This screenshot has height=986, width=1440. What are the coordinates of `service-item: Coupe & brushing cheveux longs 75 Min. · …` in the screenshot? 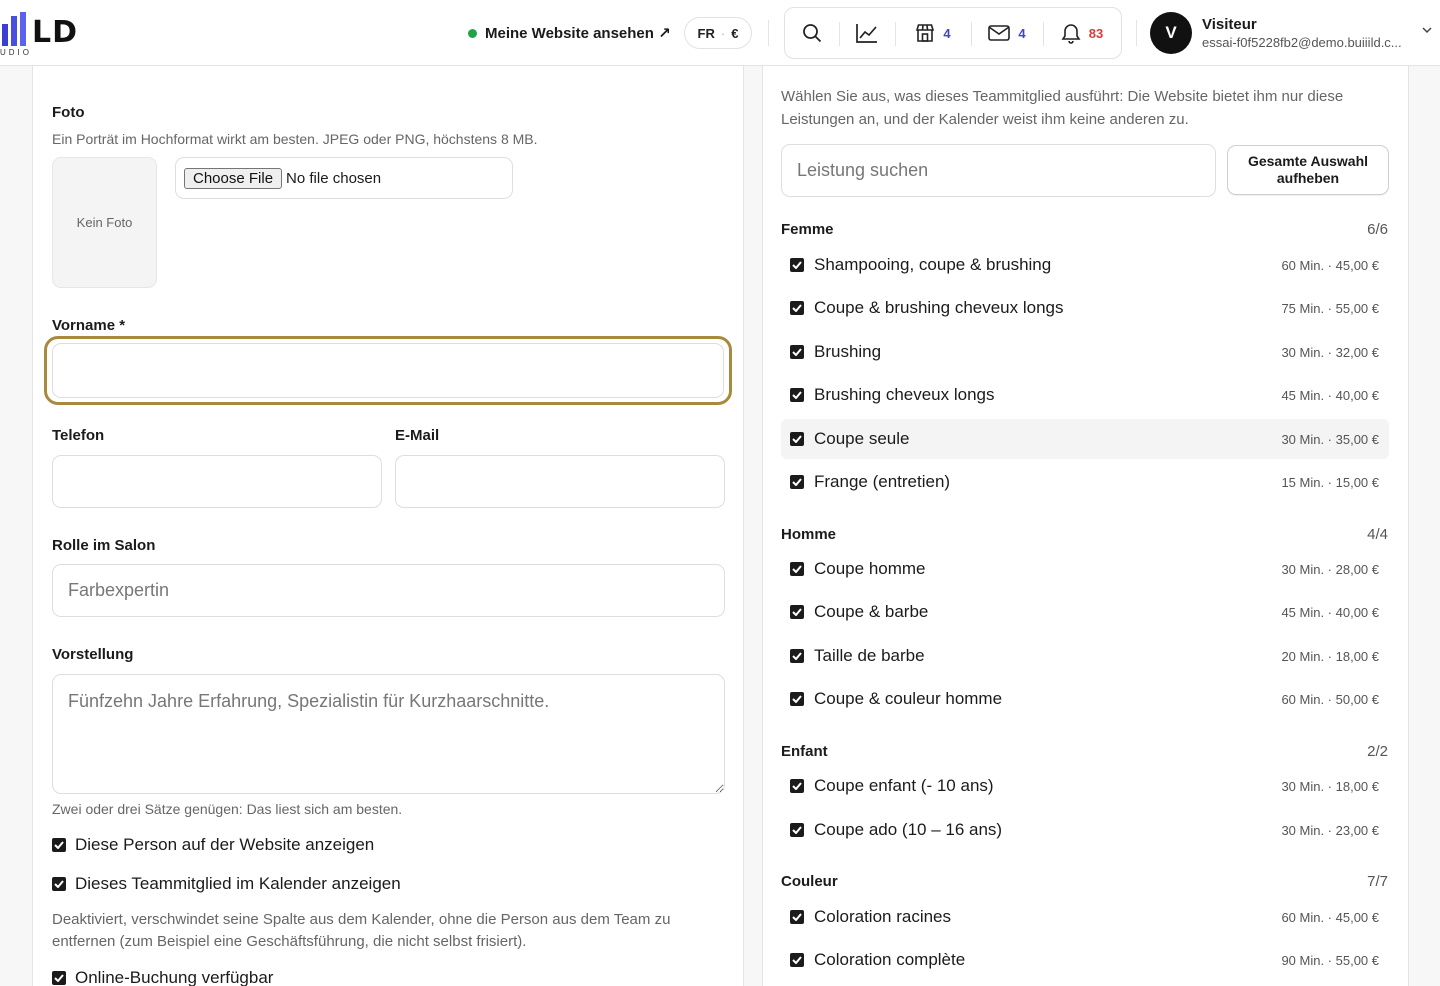 It's located at (1085, 308).